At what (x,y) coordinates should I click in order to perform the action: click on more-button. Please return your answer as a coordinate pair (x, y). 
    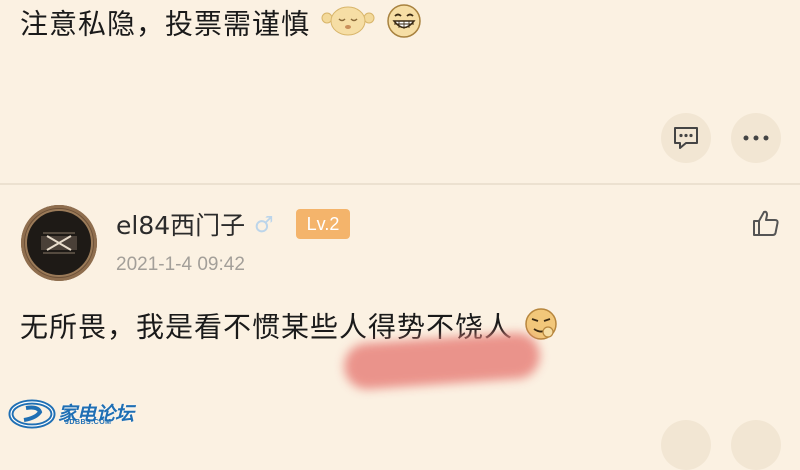
    Looking at the image, I should click on (756, 138).